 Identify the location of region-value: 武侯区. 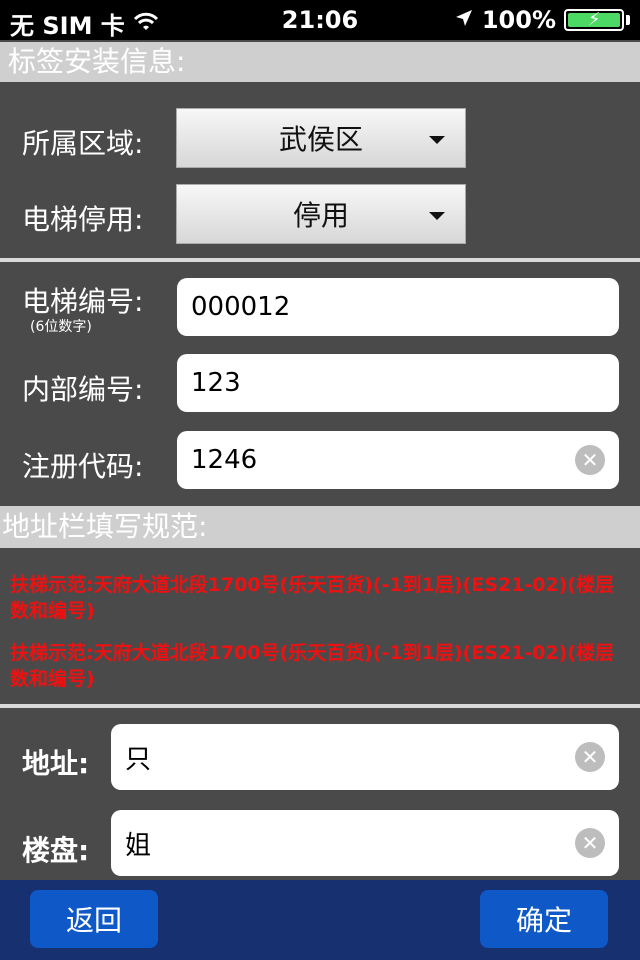
(320, 139).